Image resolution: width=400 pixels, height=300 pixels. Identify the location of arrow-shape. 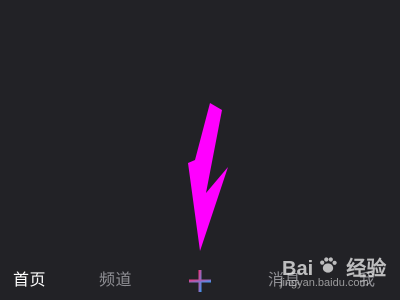
(208, 177).